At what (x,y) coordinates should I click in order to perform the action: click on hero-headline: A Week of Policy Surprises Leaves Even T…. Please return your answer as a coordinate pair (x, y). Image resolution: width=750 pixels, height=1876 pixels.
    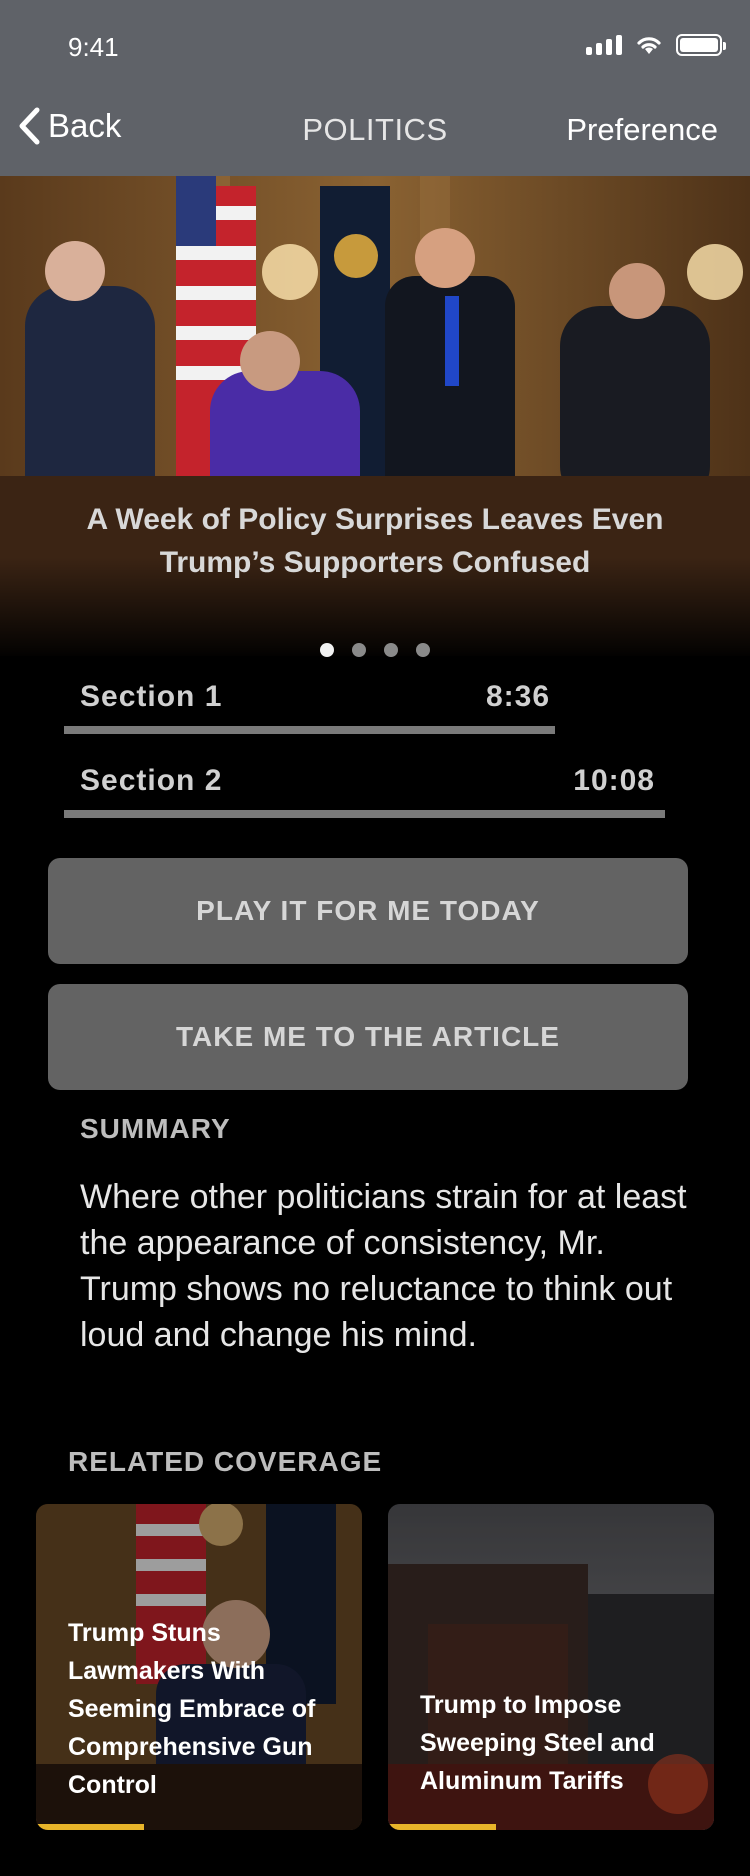
    Looking at the image, I should click on (375, 541).